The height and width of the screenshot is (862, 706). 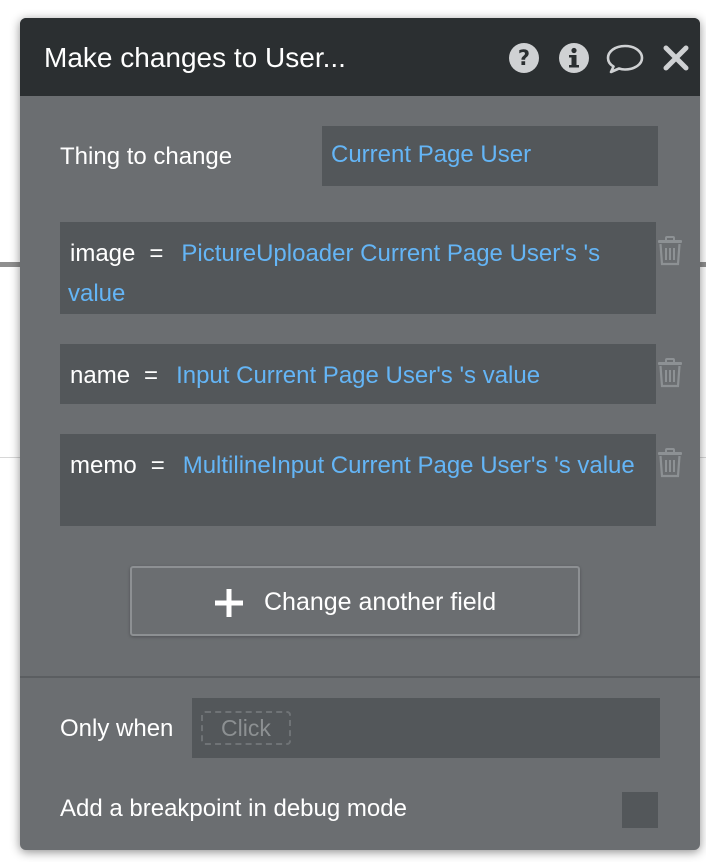 What do you see at coordinates (229, 603) in the screenshot?
I see `plus-icon` at bounding box center [229, 603].